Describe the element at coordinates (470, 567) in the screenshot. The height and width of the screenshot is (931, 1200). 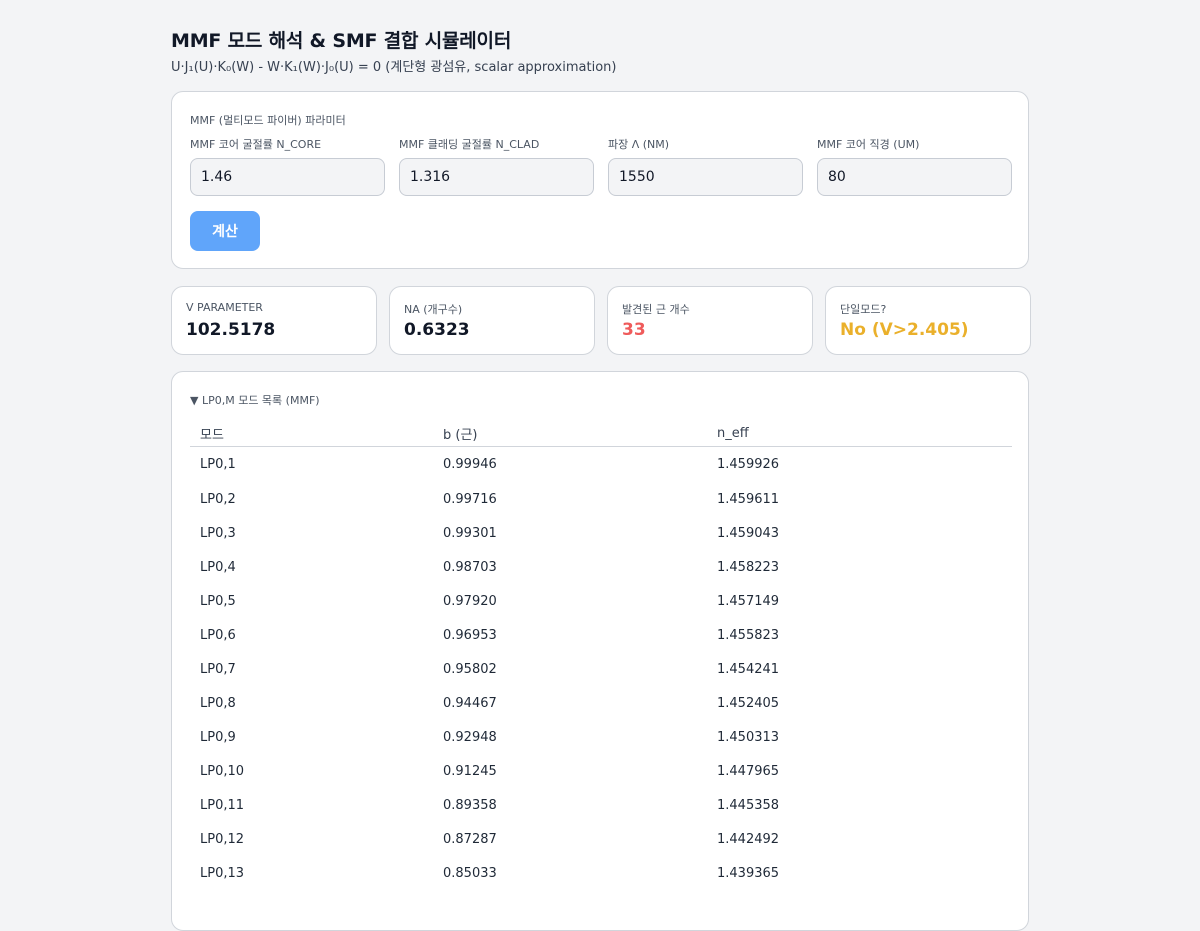
I see `b-cell: 0.98703` at that location.